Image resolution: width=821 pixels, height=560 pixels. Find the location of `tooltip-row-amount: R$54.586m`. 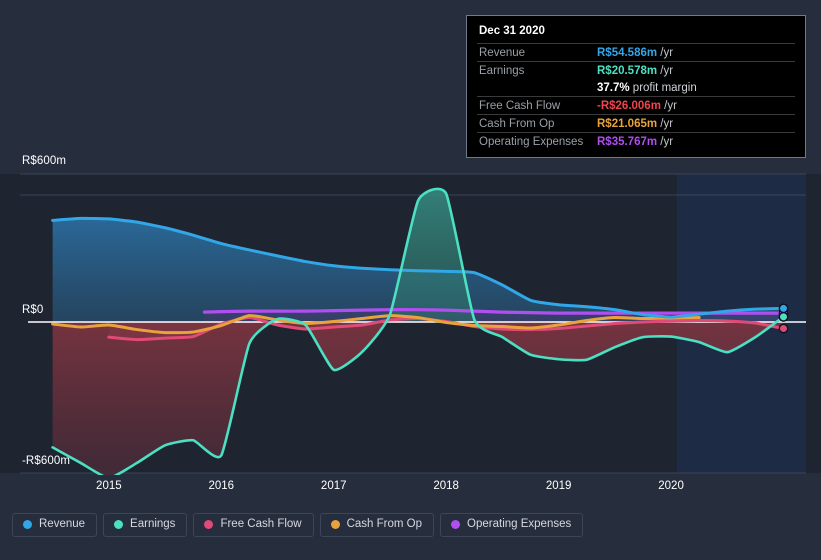

tooltip-row-amount: R$54.586m is located at coordinates (627, 52).